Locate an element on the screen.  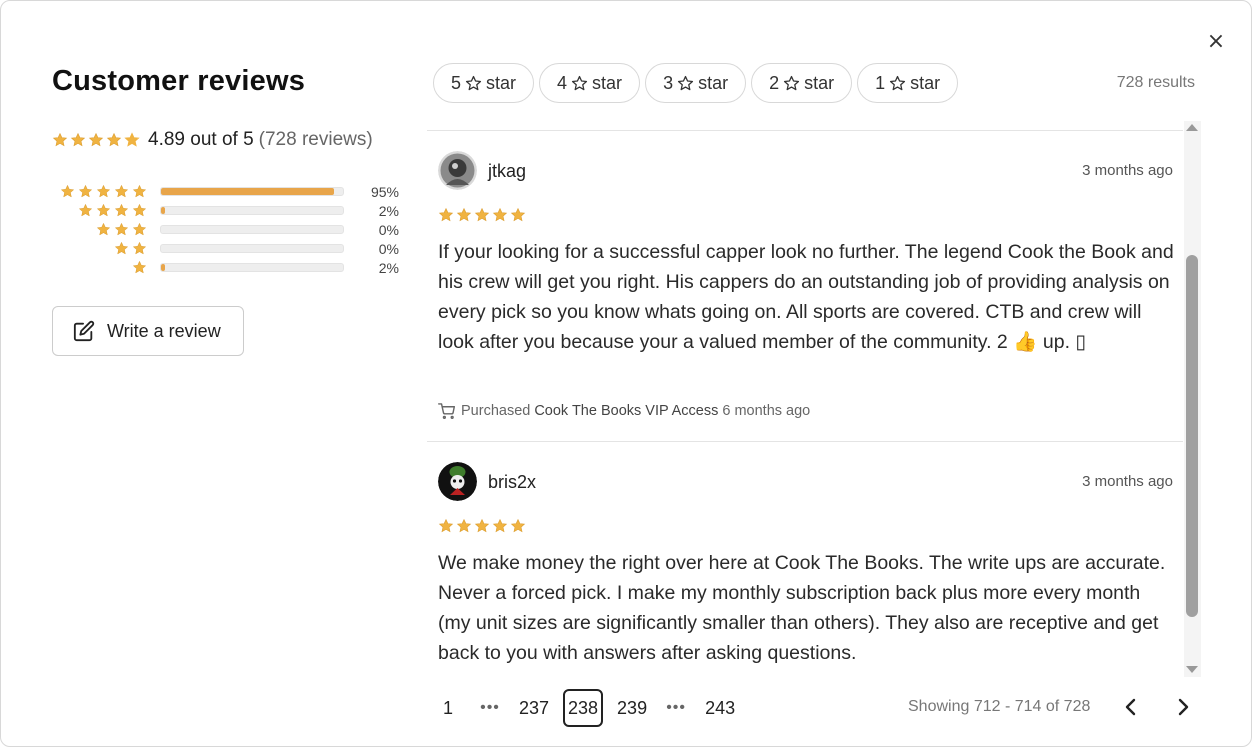
filter-1-star: 1 star is located at coordinates (908, 83).